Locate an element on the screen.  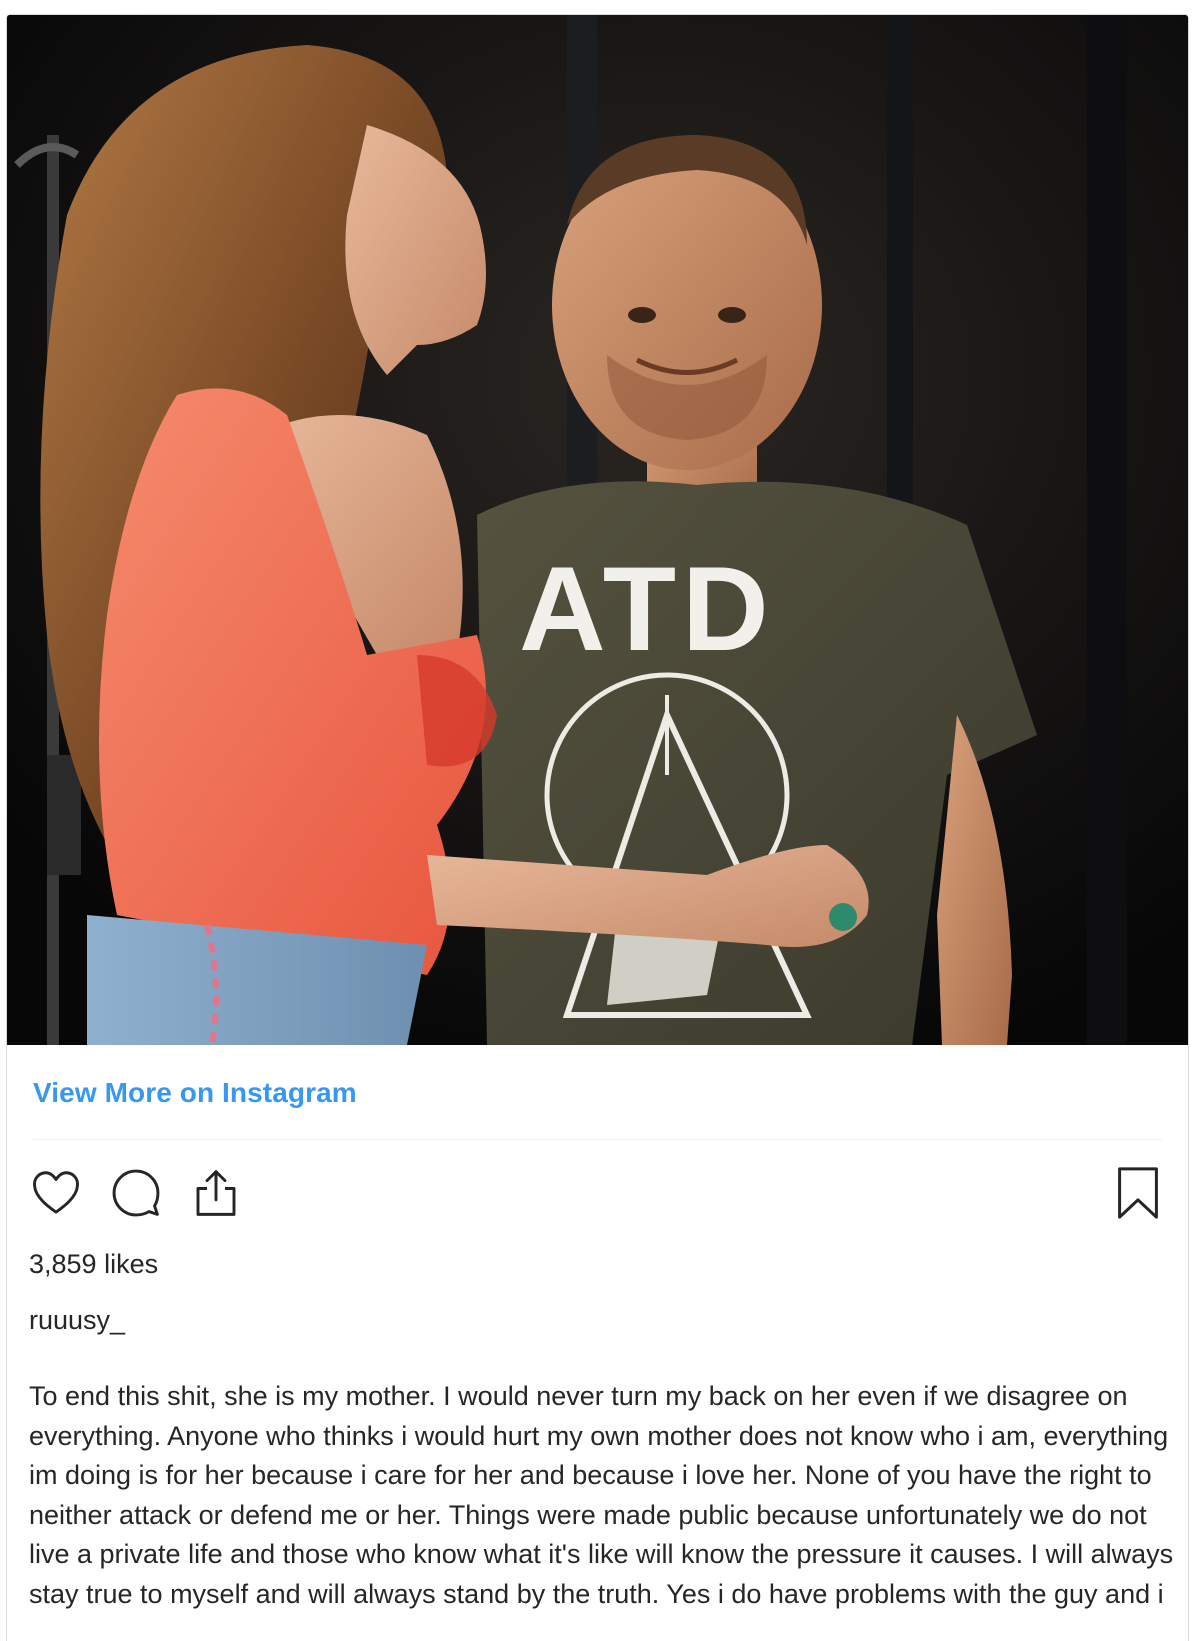
comment-button is located at coordinates (136, 1193).